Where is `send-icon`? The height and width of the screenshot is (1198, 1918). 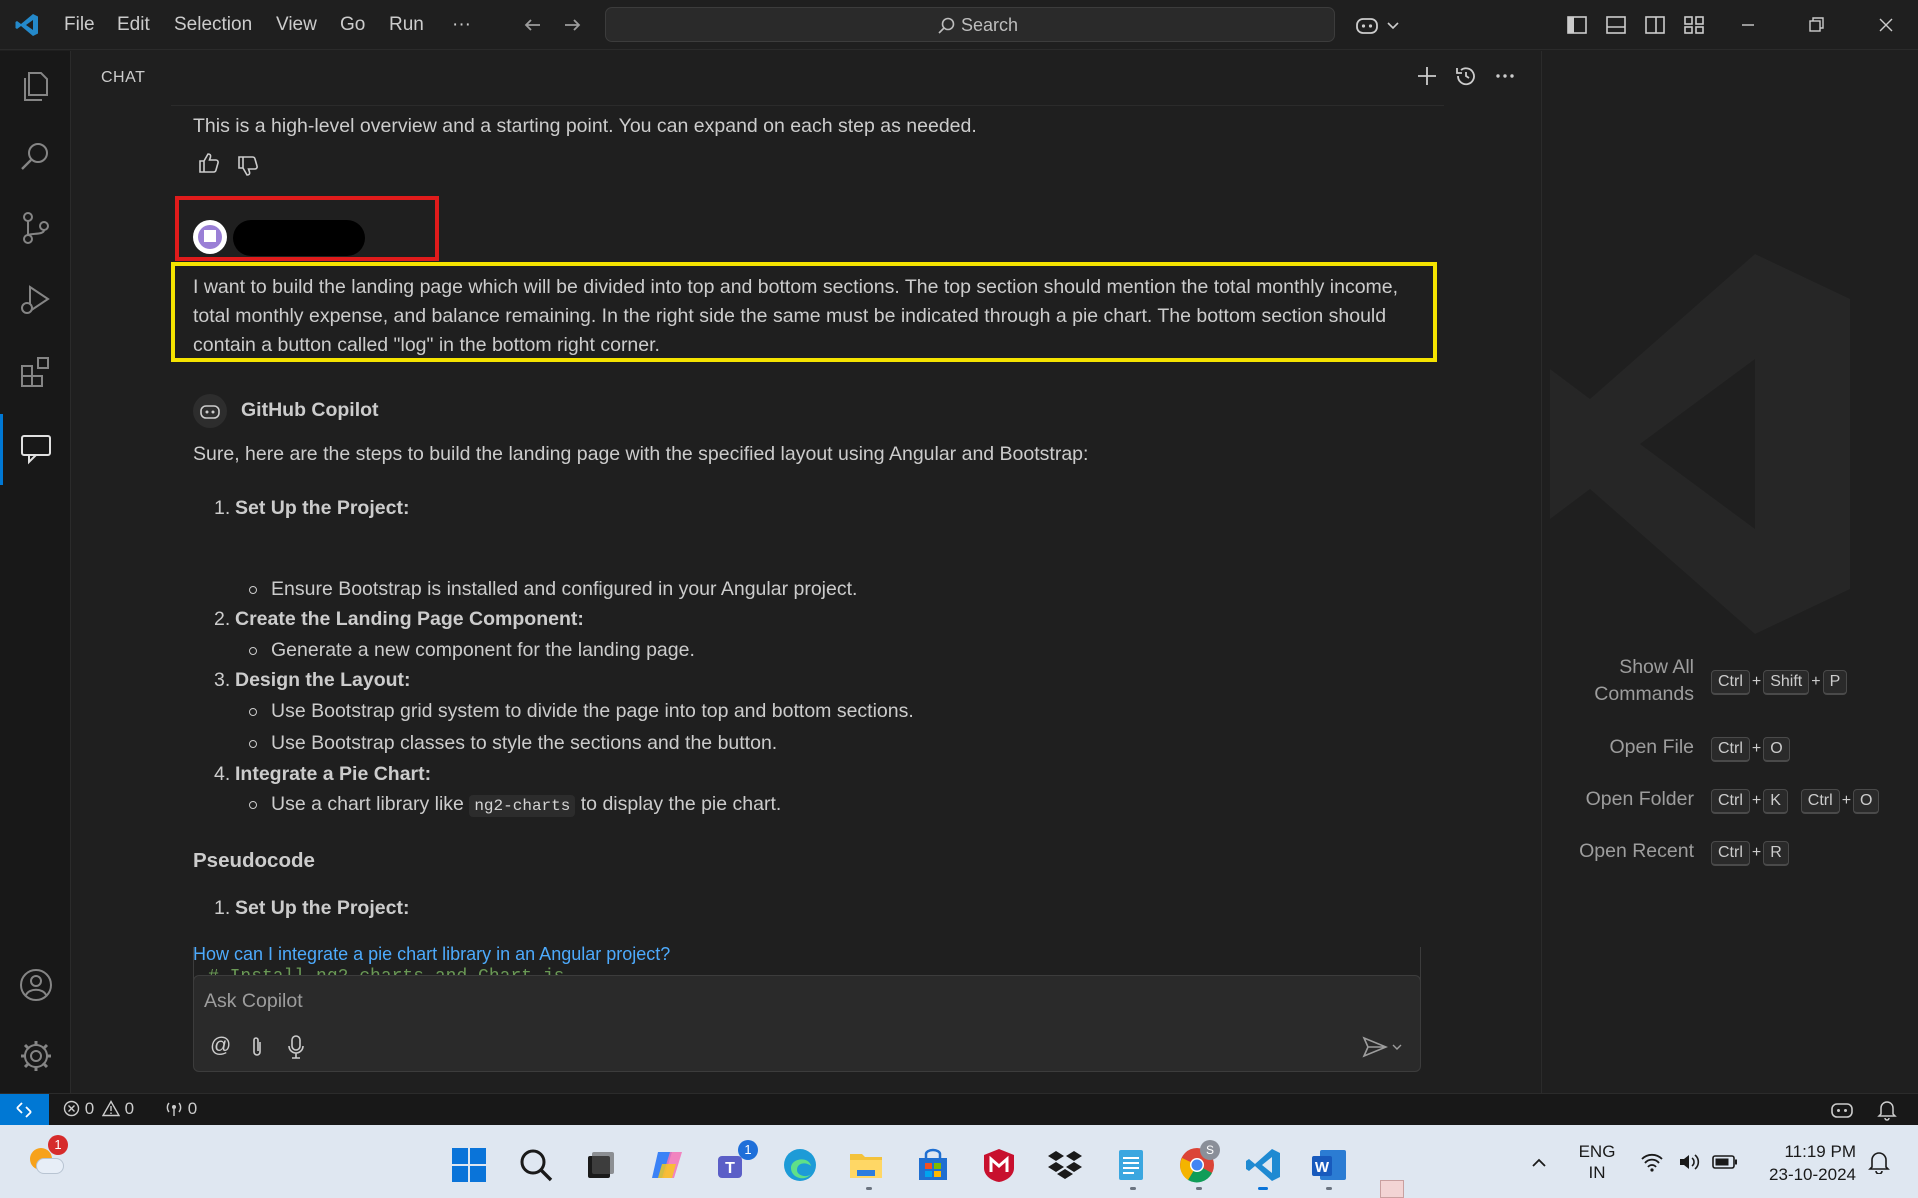 send-icon is located at coordinates (1375, 1047).